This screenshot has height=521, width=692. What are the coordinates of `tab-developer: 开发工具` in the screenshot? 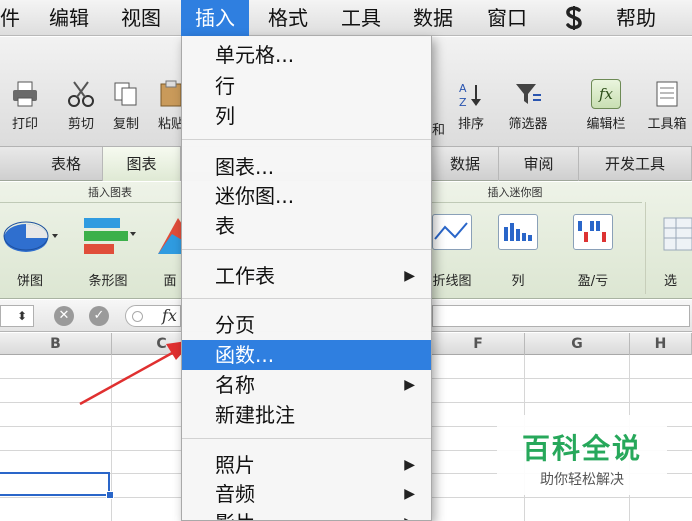 It's located at (635, 164).